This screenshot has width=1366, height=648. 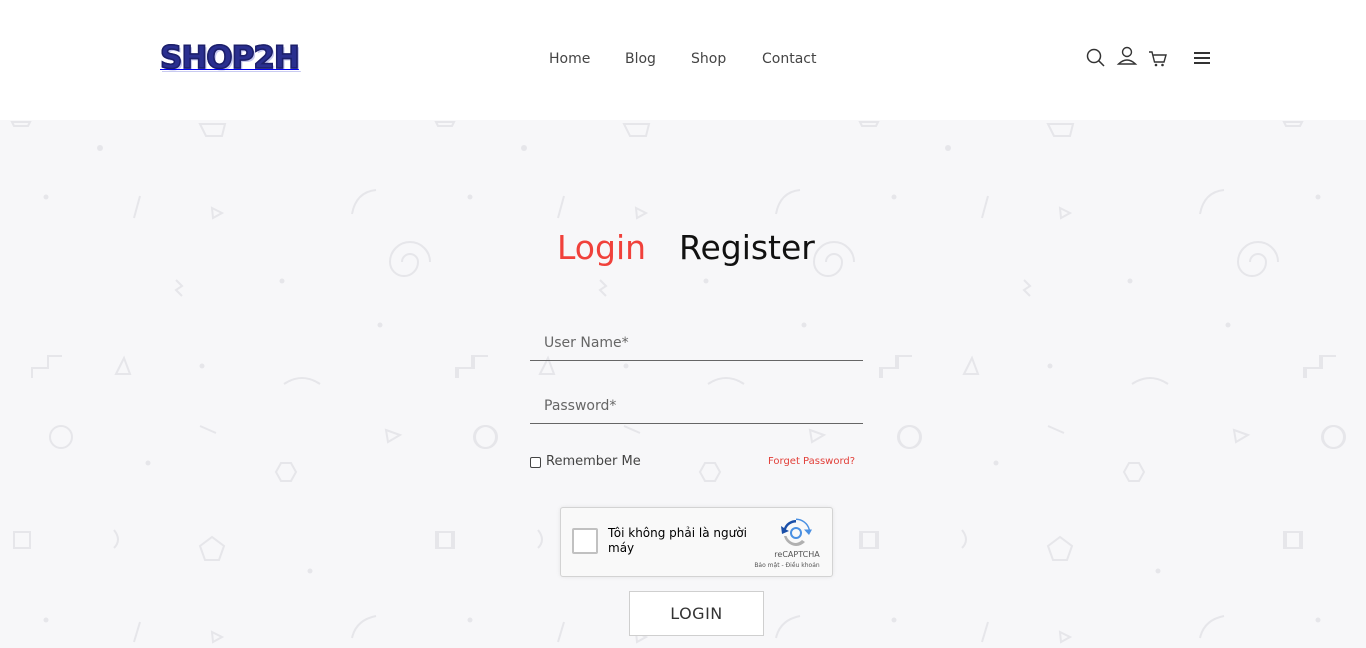 I want to click on logo-text: SHOP2H, so click(x=229, y=58).